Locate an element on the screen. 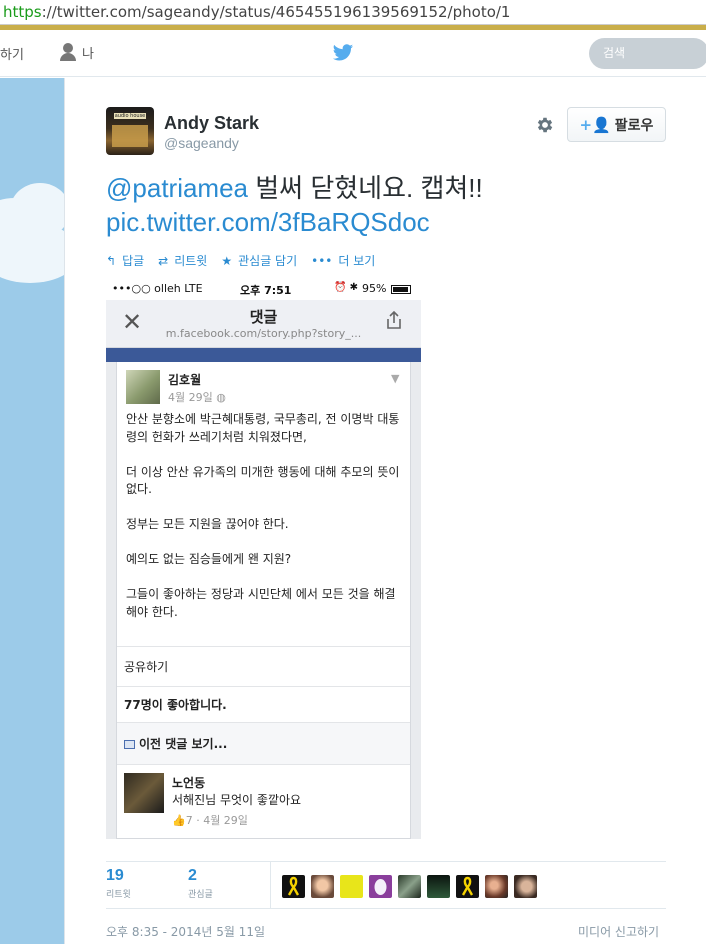  favoriter-avatars is located at coordinates (412, 886).